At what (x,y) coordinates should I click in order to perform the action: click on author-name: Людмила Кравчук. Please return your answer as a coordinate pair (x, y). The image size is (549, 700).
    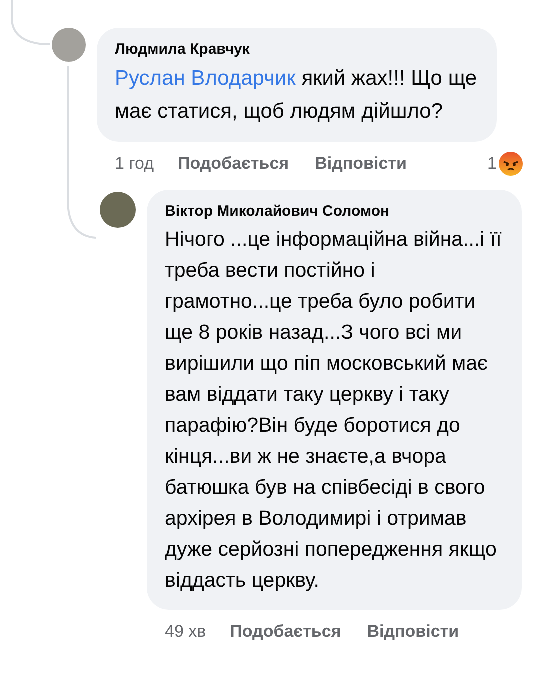
    Looking at the image, I should click on (299, 50).